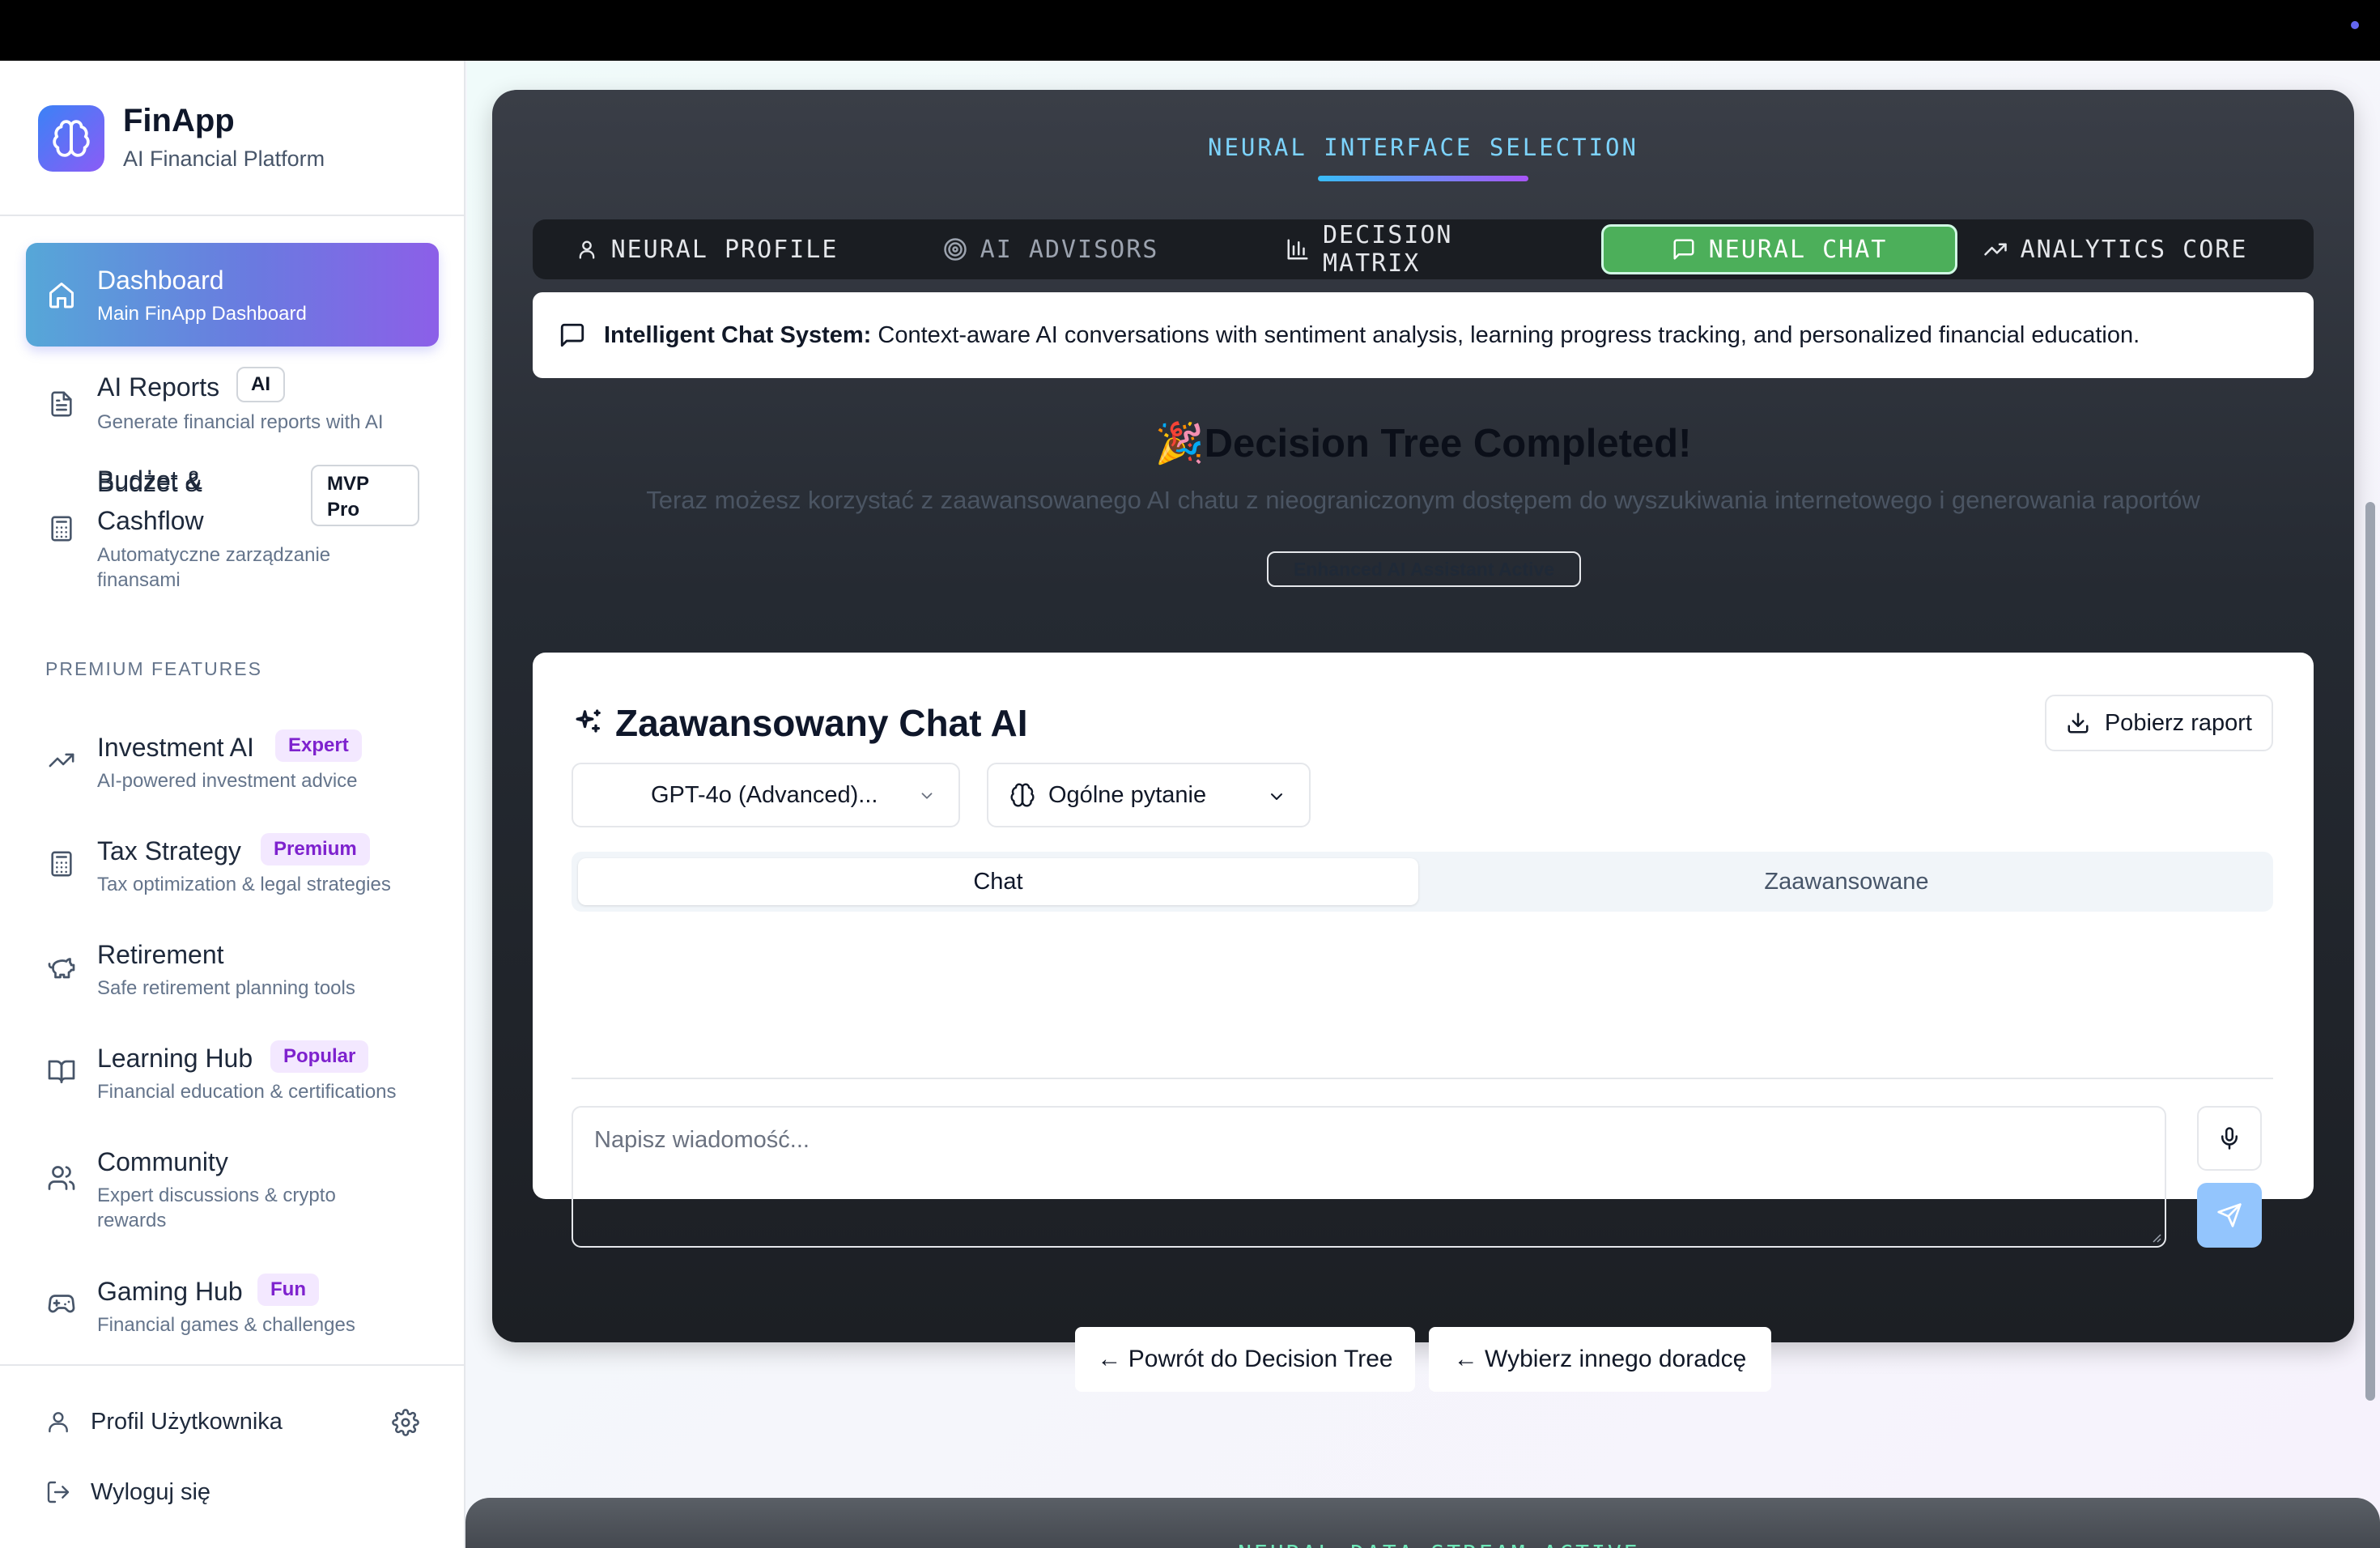 This screenshot has width=2380, height=1548. I want to click on sidebar-item-desc-line2: rewards, so click(132, 1221).